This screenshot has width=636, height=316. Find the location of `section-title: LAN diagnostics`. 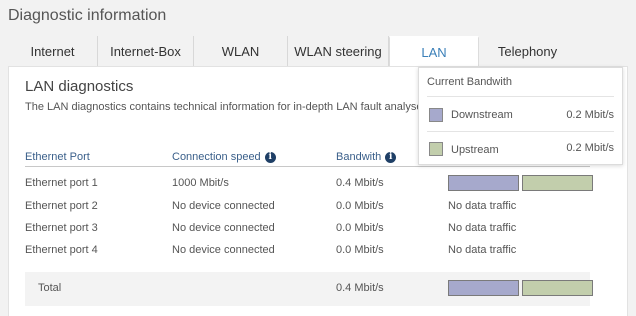

section-title: LAN diagnostics is located at coordinates (79, 86).